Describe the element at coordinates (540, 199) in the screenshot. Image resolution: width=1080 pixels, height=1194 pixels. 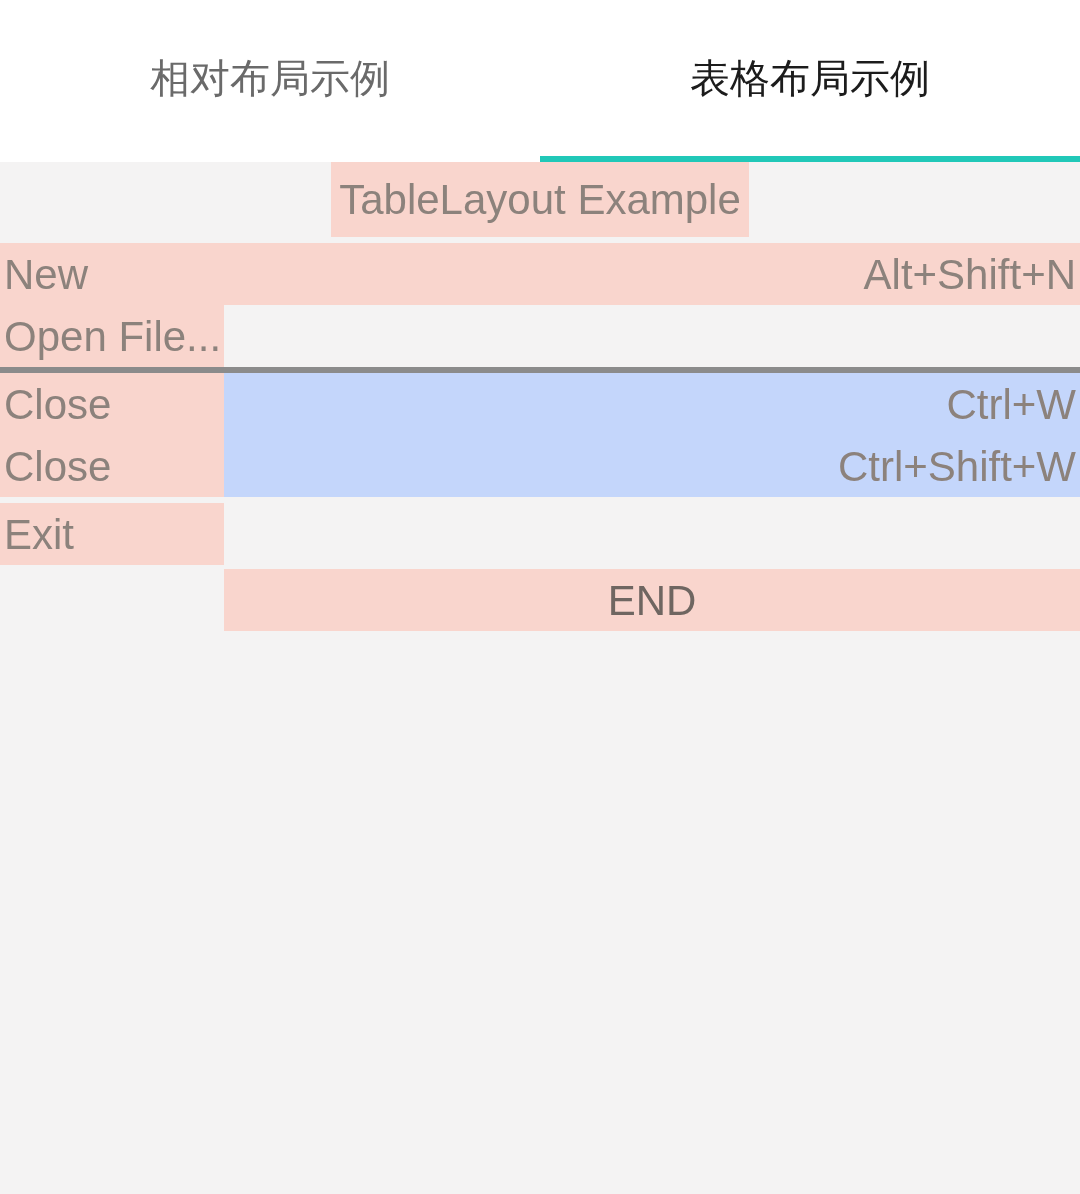
I see `table-title: TableLayout Example` at that location.